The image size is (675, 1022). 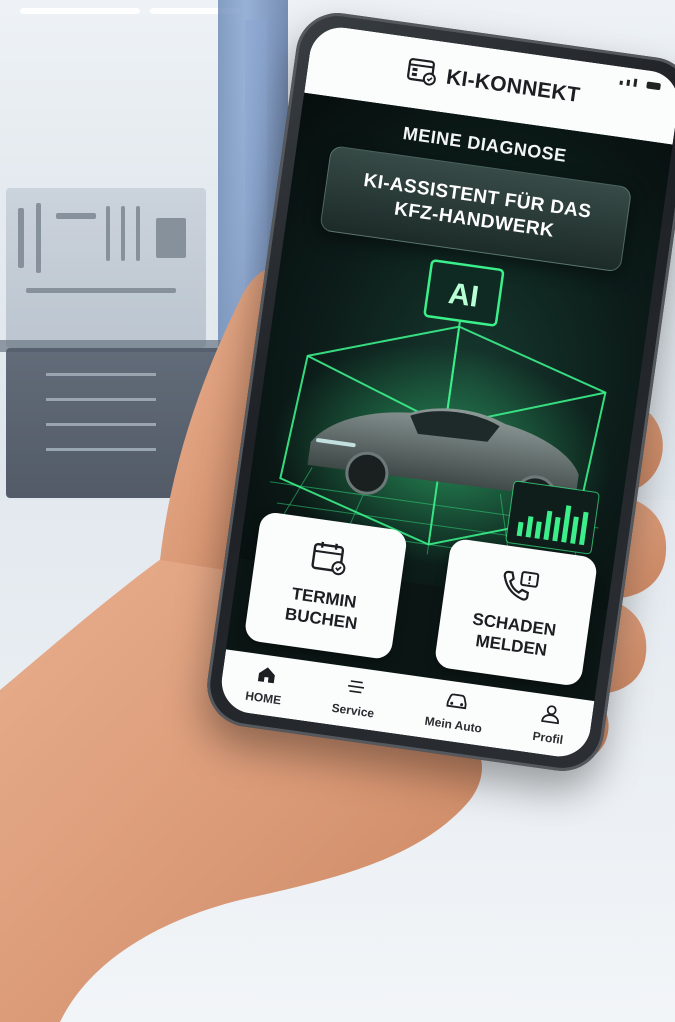 What do you see at coordinates (106, 268) in the screenshot?
I see `tool-wall` at bounding box center [106, 268].